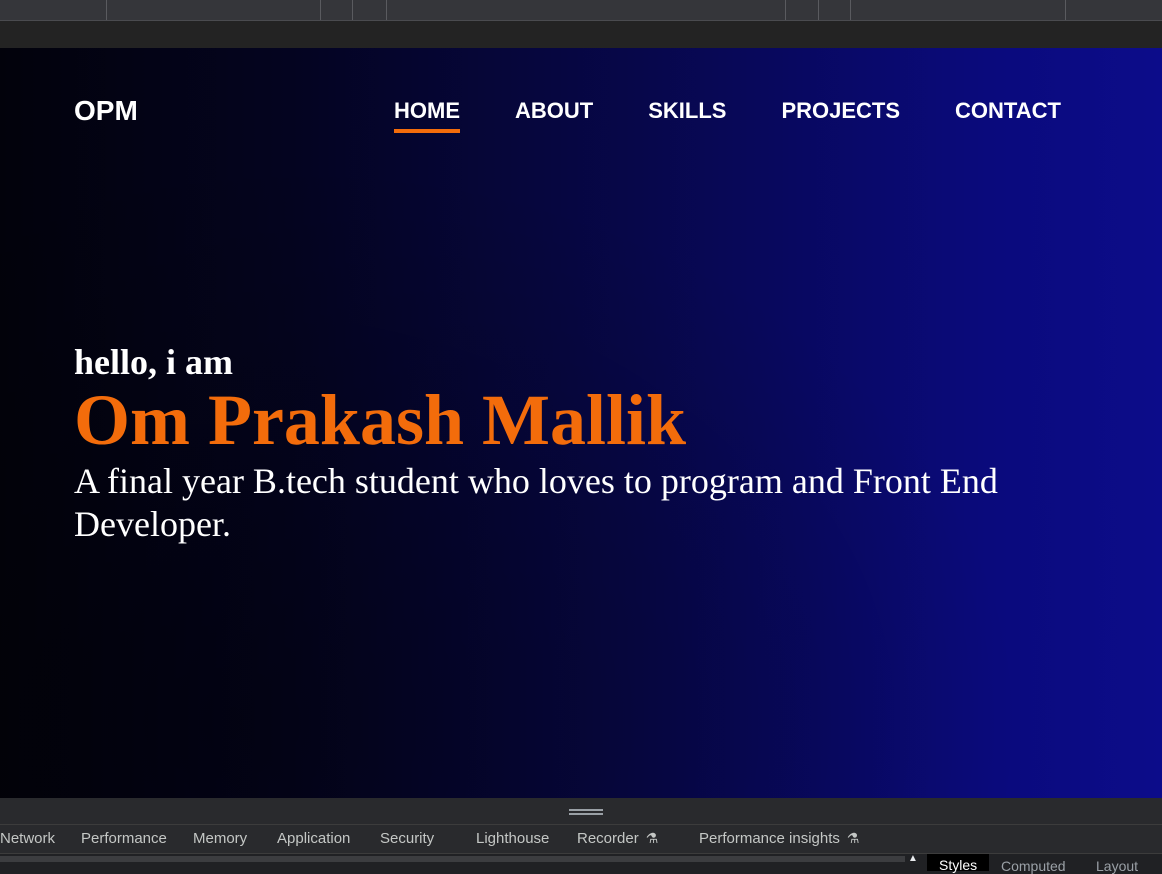 The width and height of the screenshot is (1162, 874). I want to click on drag-handle-icon, so click(586, 812).